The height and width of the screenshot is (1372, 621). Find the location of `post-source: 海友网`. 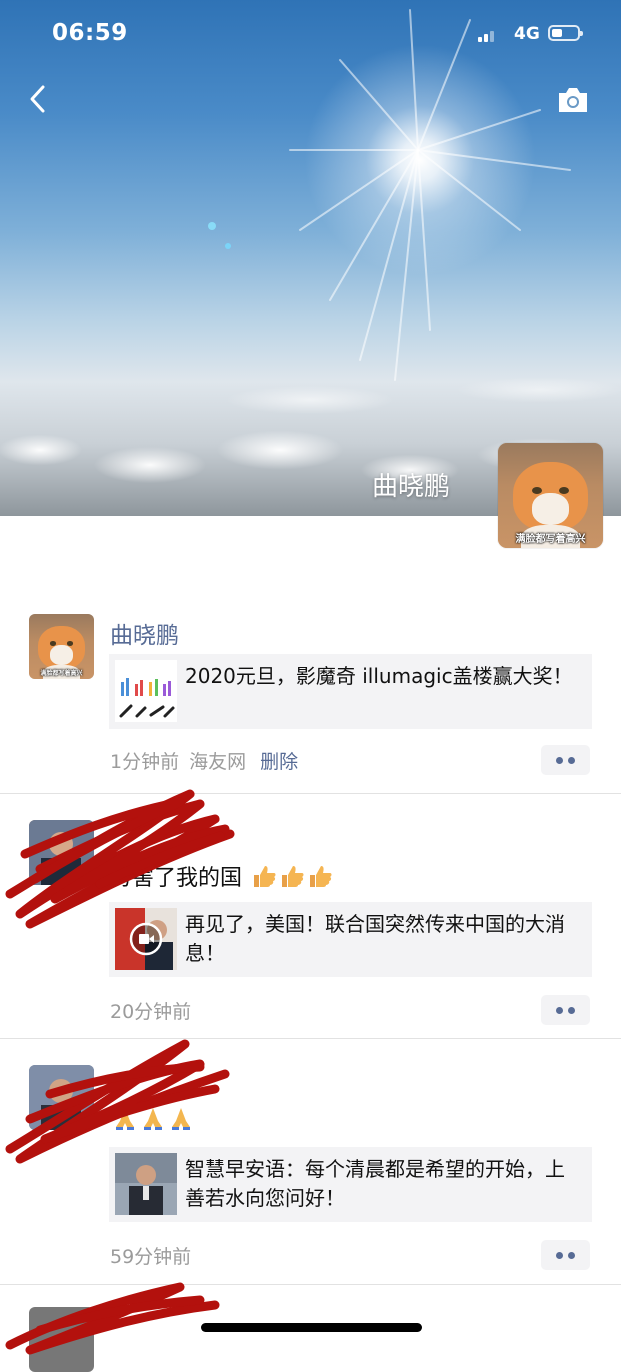

post-source: 海友网 is located at coordinates (217, 762).